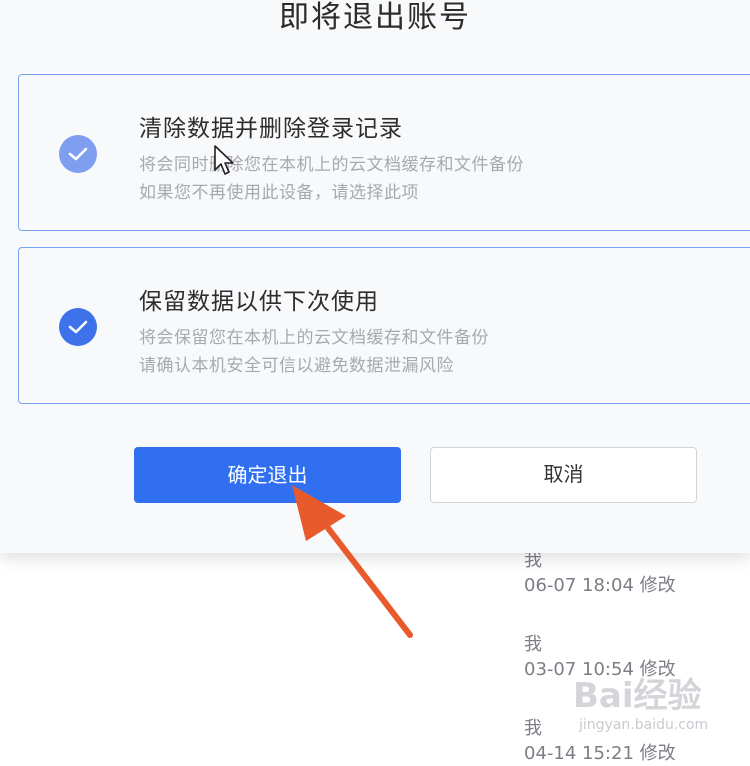 This screenshot has height=766, width=750. I want to click on watermark-url: jingyan.baidu.com, so click(644, 725).